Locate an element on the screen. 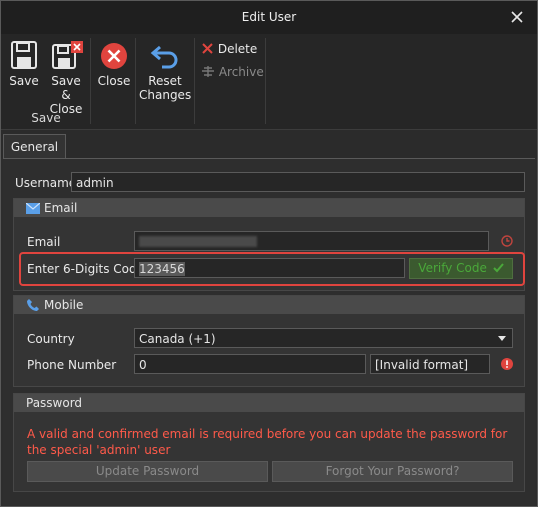  undo-arrow-icon is located at coordinates (164, 57).